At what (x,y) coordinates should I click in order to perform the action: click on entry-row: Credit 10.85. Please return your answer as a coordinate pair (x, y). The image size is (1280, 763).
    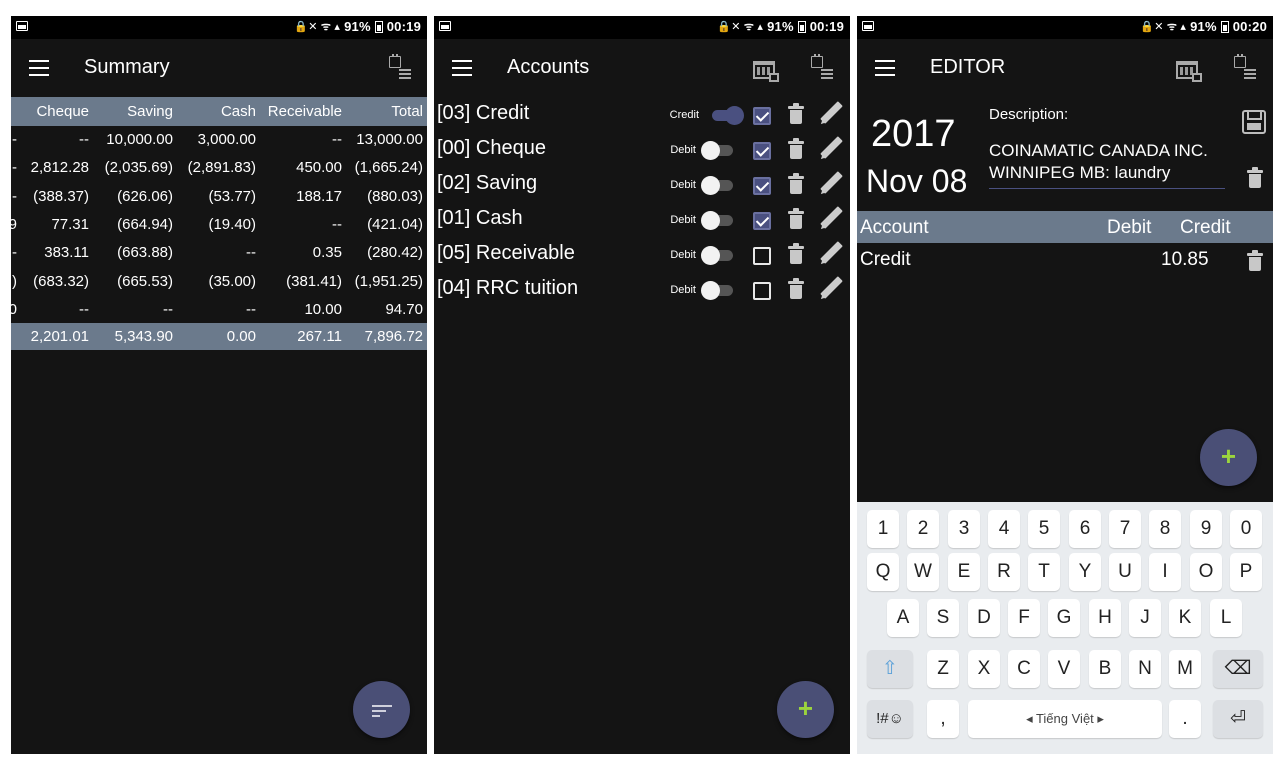
    Looking at the image, I should click on (1065, 261).